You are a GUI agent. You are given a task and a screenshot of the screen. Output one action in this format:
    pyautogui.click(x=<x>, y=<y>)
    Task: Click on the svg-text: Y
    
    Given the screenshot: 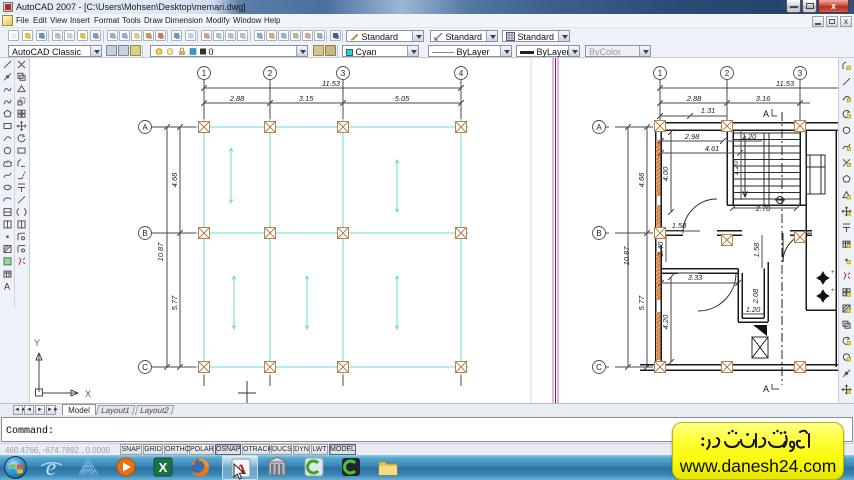 What is the action you would take?
    pyautogui.click(x=37, y=343)
    